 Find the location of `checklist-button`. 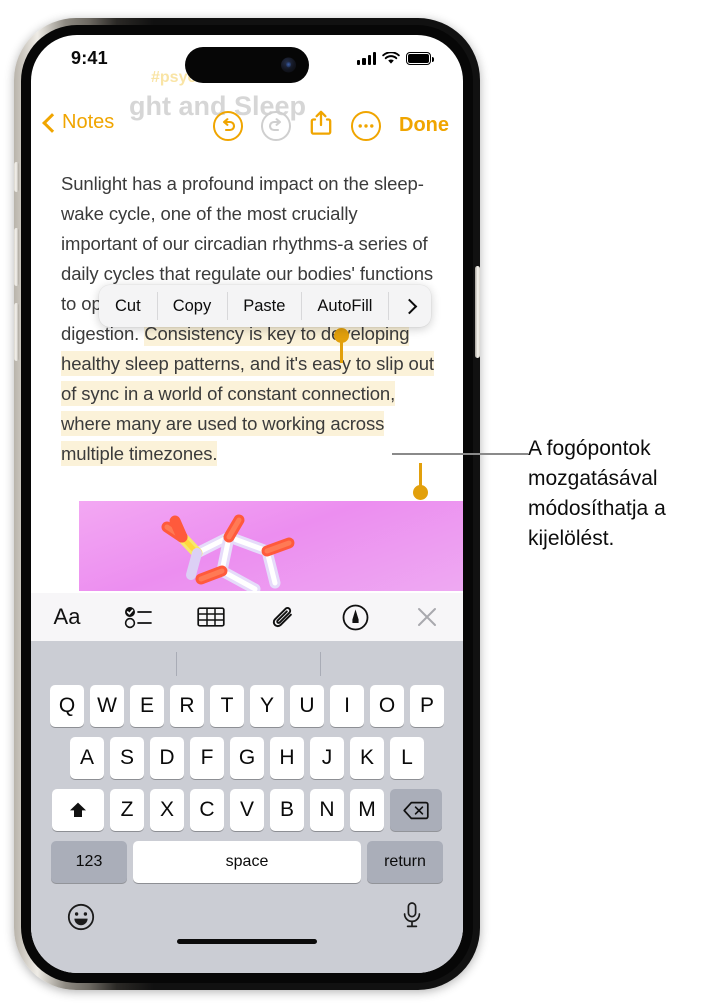

checklist-button is located at coordinates (139, 617).